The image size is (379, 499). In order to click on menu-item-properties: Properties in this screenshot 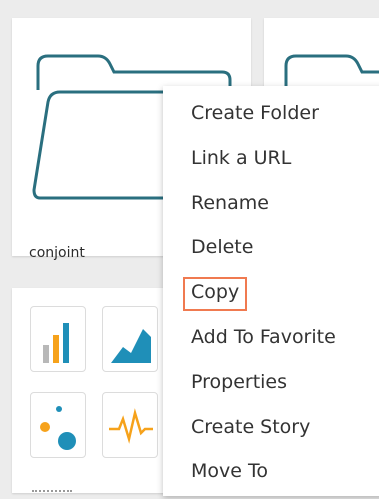, I will do `click(239, 382)`.